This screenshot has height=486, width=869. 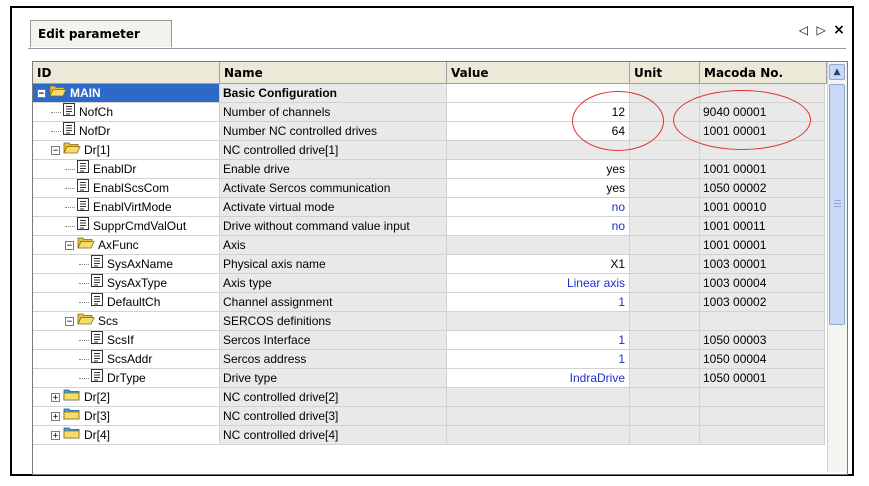 I want to click on vertical-scrollbar: ▲, so click(x=837, y=267).